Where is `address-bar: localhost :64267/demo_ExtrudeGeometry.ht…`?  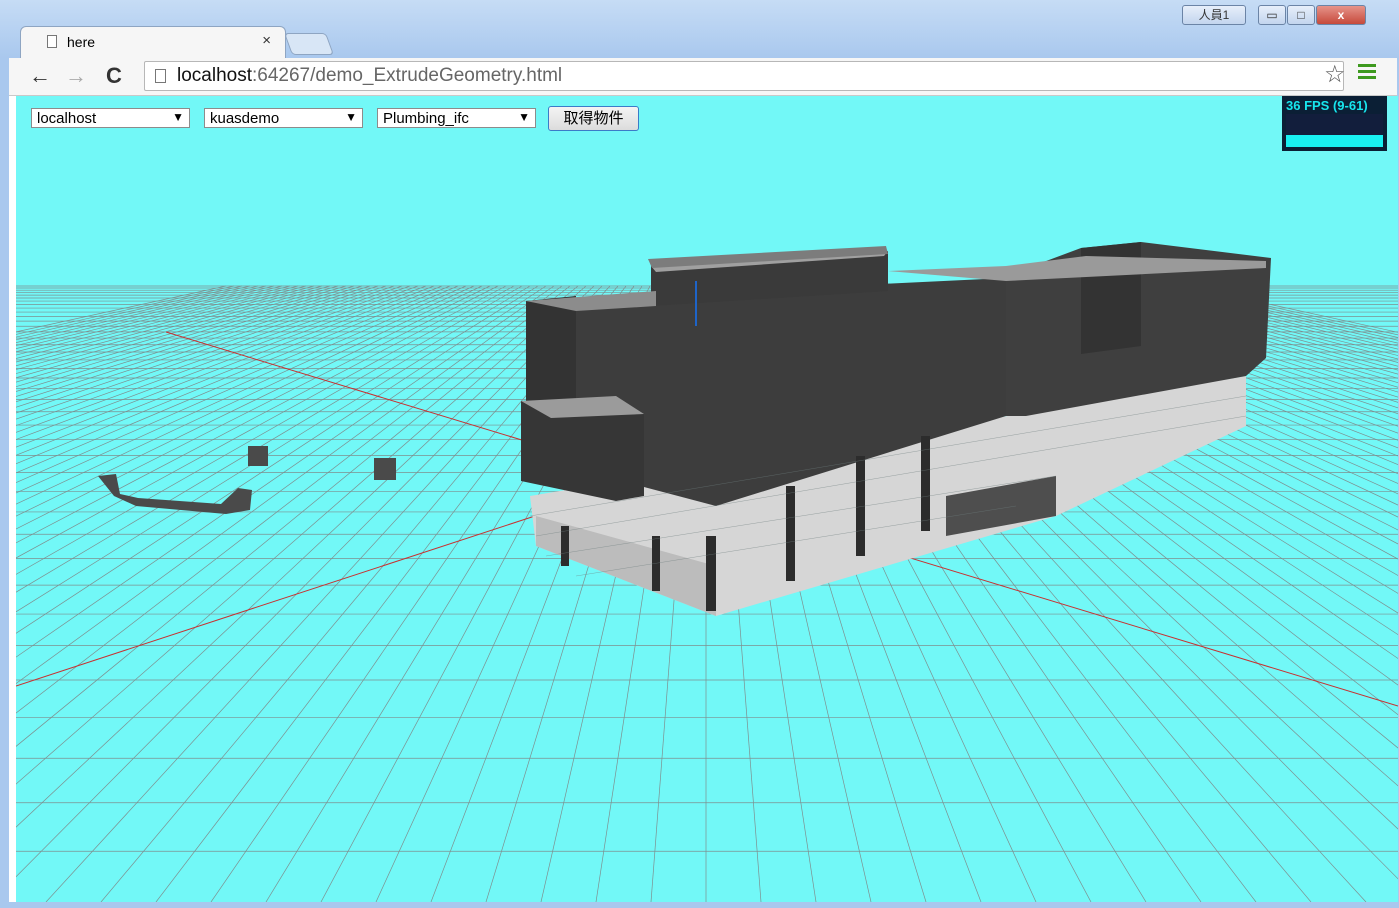 address-bar: localhost :64267/demo_ExtrudeGeometry.ht… is located at coordinates (744, 76).